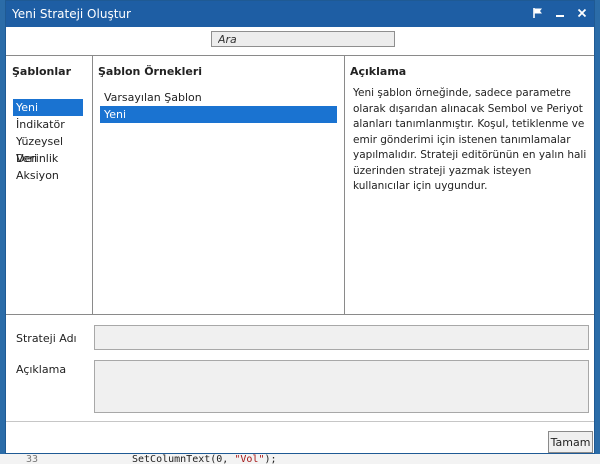  I want to click on title-bar: Yeni Strateji Oluştur, so click(300, 14).